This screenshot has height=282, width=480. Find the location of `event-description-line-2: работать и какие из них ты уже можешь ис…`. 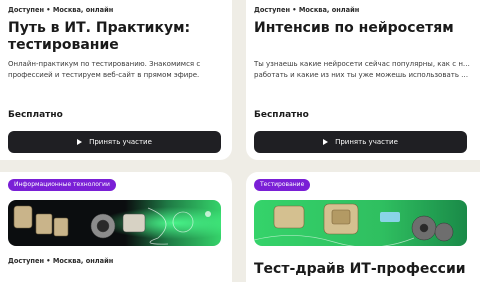

event-description-line-2: работать и какие из них ты уже можешь ис… is located at coordinates (363, 74).